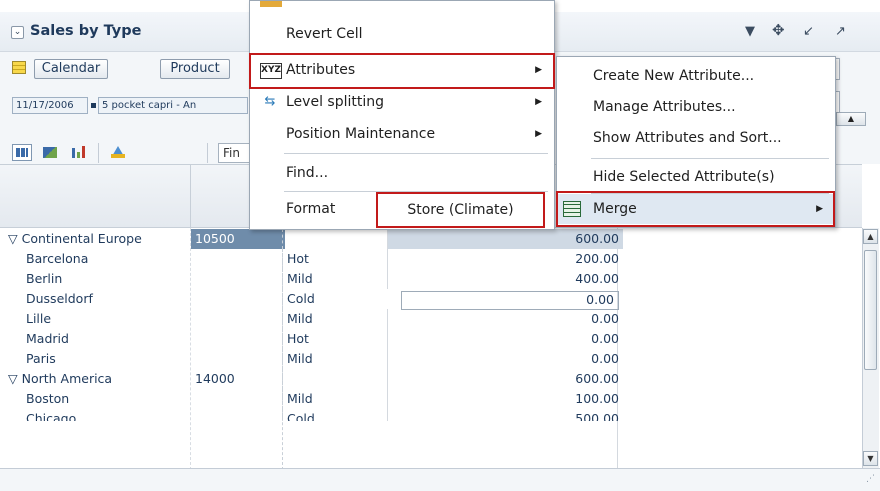  What do you see at coordinates (271, 4) in the screenshot?
I see `partial-menu-icon` at bounding box center [271, 4].